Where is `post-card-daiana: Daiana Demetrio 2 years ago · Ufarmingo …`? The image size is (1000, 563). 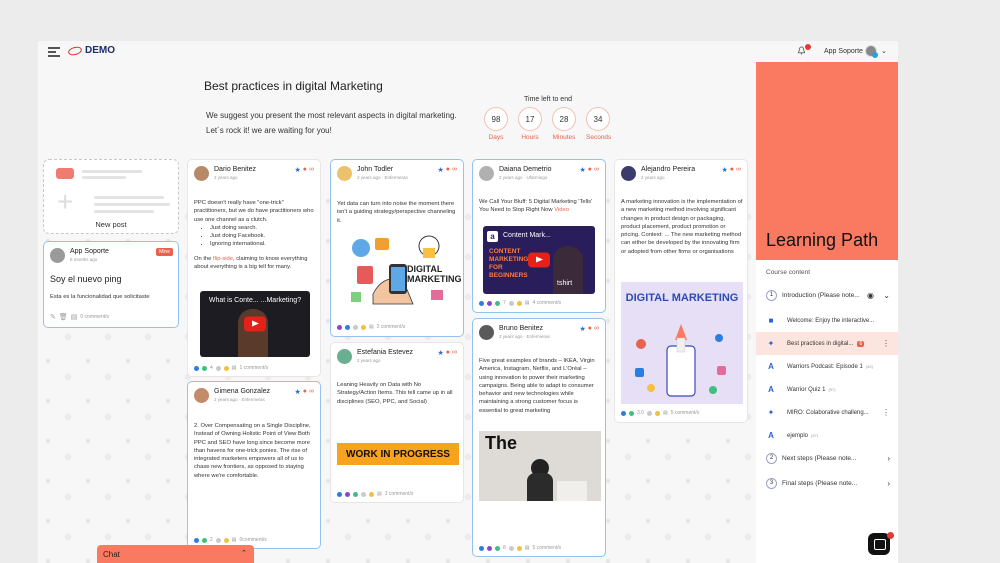
post-card-daiana: Daiana Demetrio 2 years ago · Ufarmingo … is located at coordinates (539, 236).